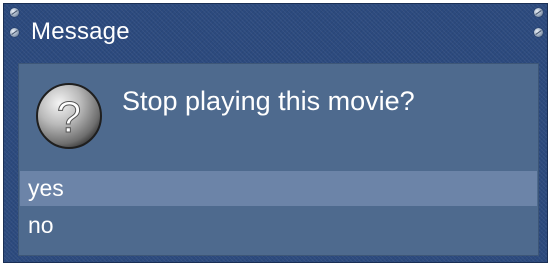 The height and width of the screenshot is (267, 553). I want to click on dialog-question-text: Stop playing this movie?, so click(268, 101).